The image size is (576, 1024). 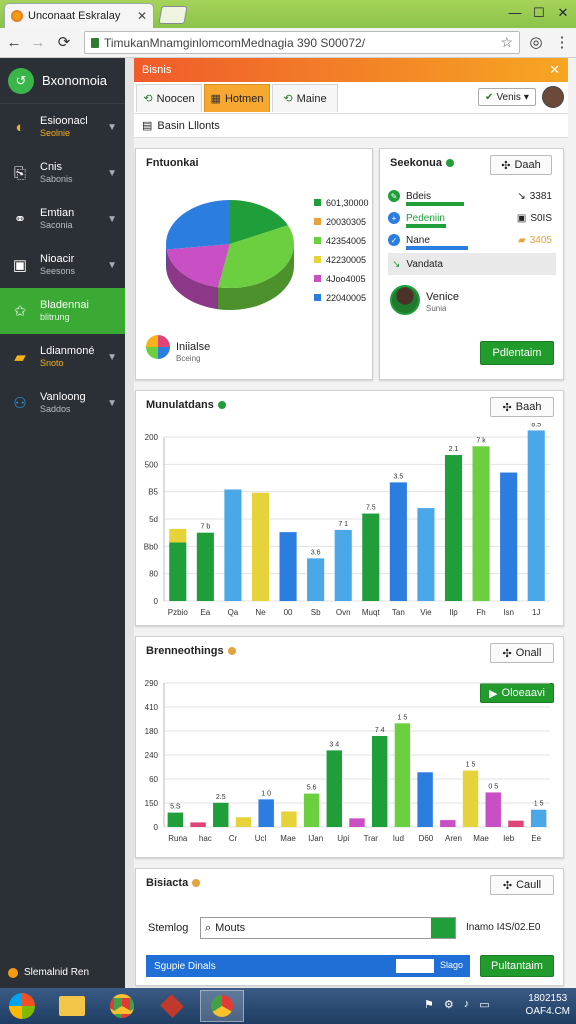 I want to click on x-tick-label: Iud, so click(x=398, y=838).